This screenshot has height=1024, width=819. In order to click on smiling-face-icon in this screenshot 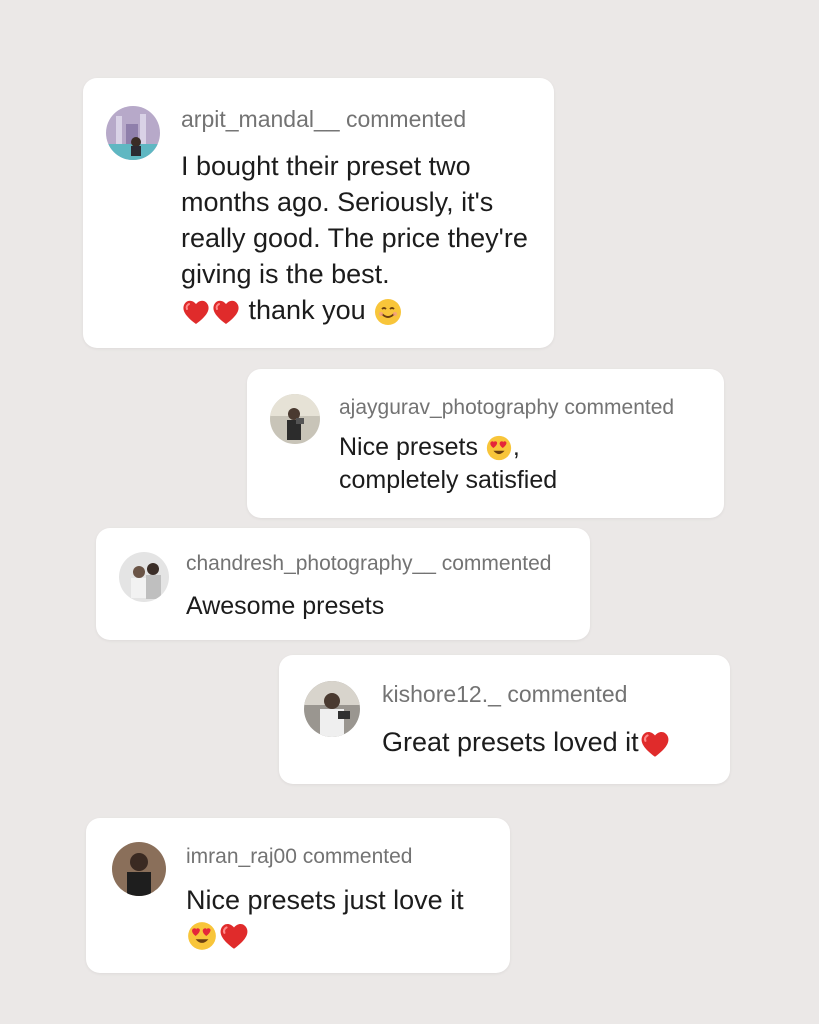, I will do `click(388, 312)`.